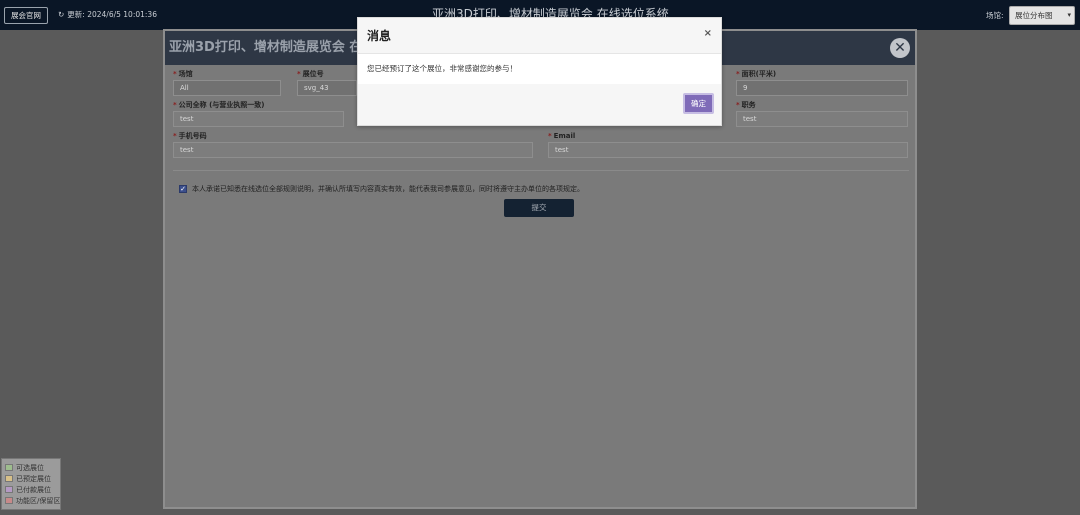 The image size is (1080, 515). I want to click on position-field: test, so click(822, 119).